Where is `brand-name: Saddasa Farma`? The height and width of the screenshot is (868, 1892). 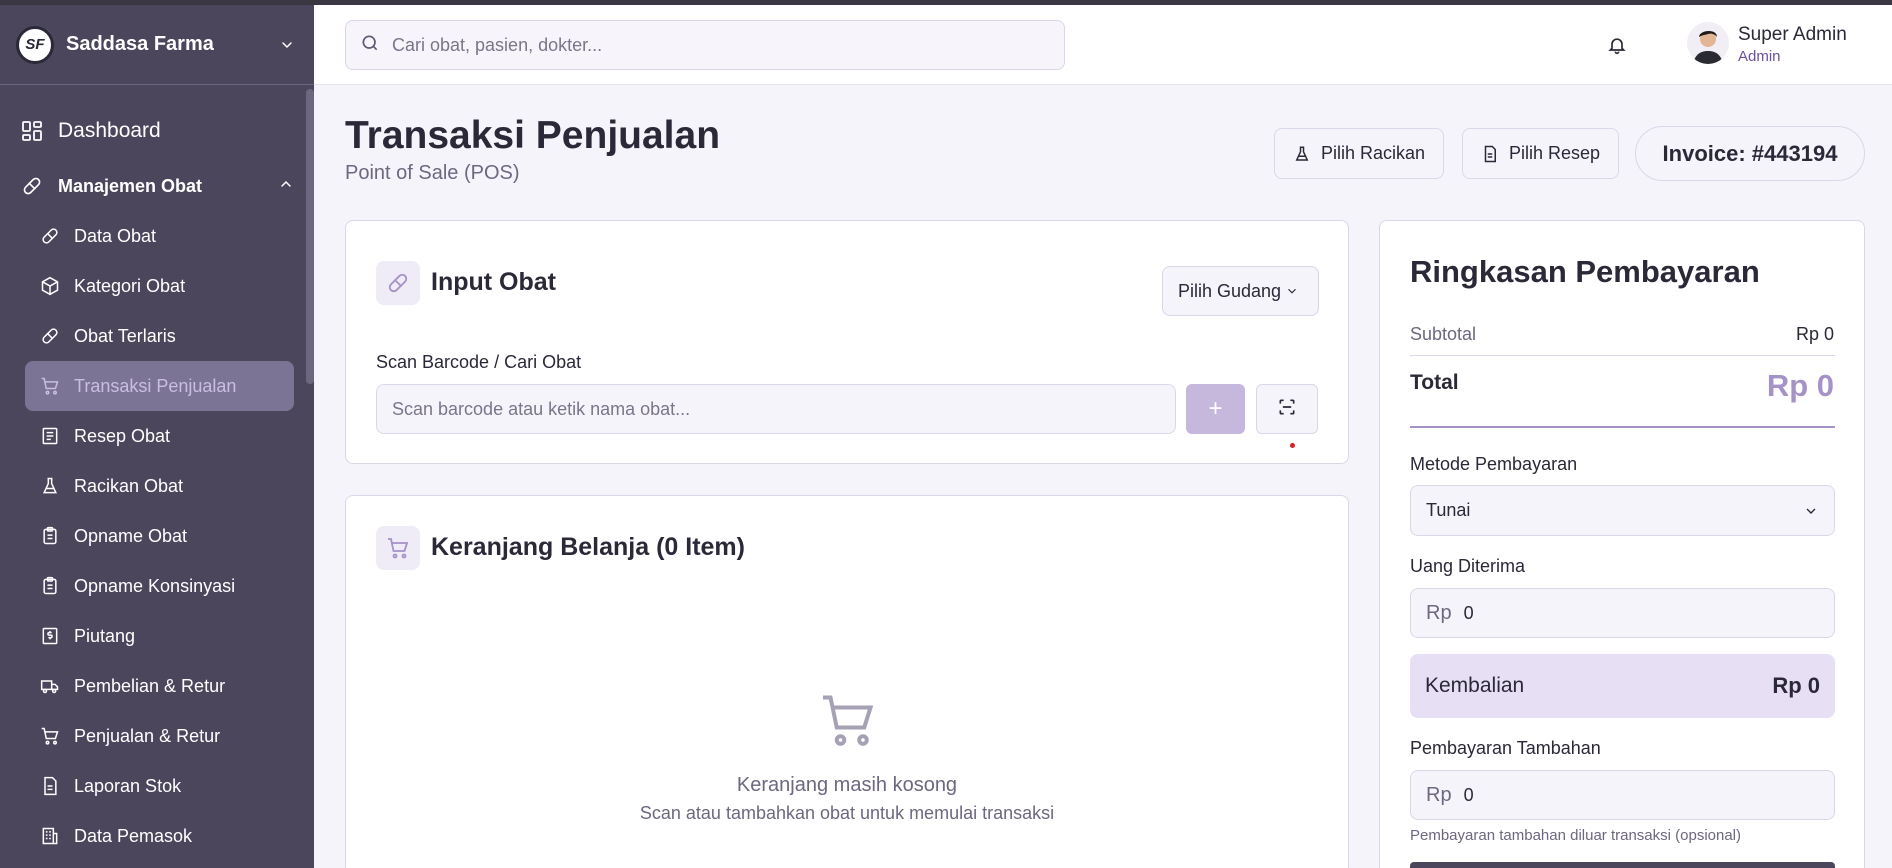
brand-name: Saddasa Farma is located at coordinates (140, 44).